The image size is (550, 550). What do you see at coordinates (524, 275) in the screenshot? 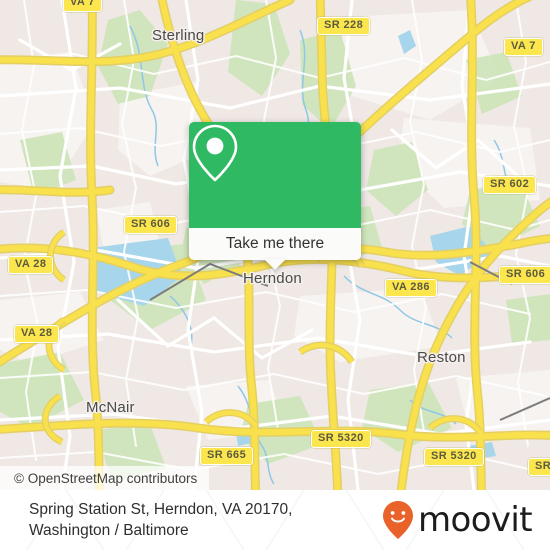
I see `route-shield-sr606-east: SR 606` at bounding box center [524, 275].